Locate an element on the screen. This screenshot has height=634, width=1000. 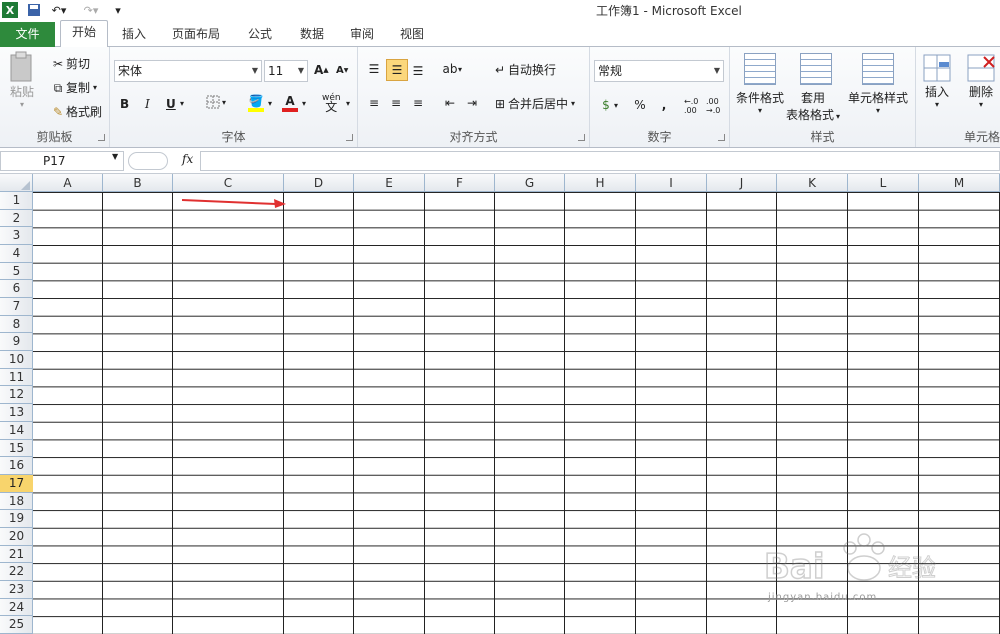
increase-decimal-button: ←.0.00 is located at coordinates (691, 106).